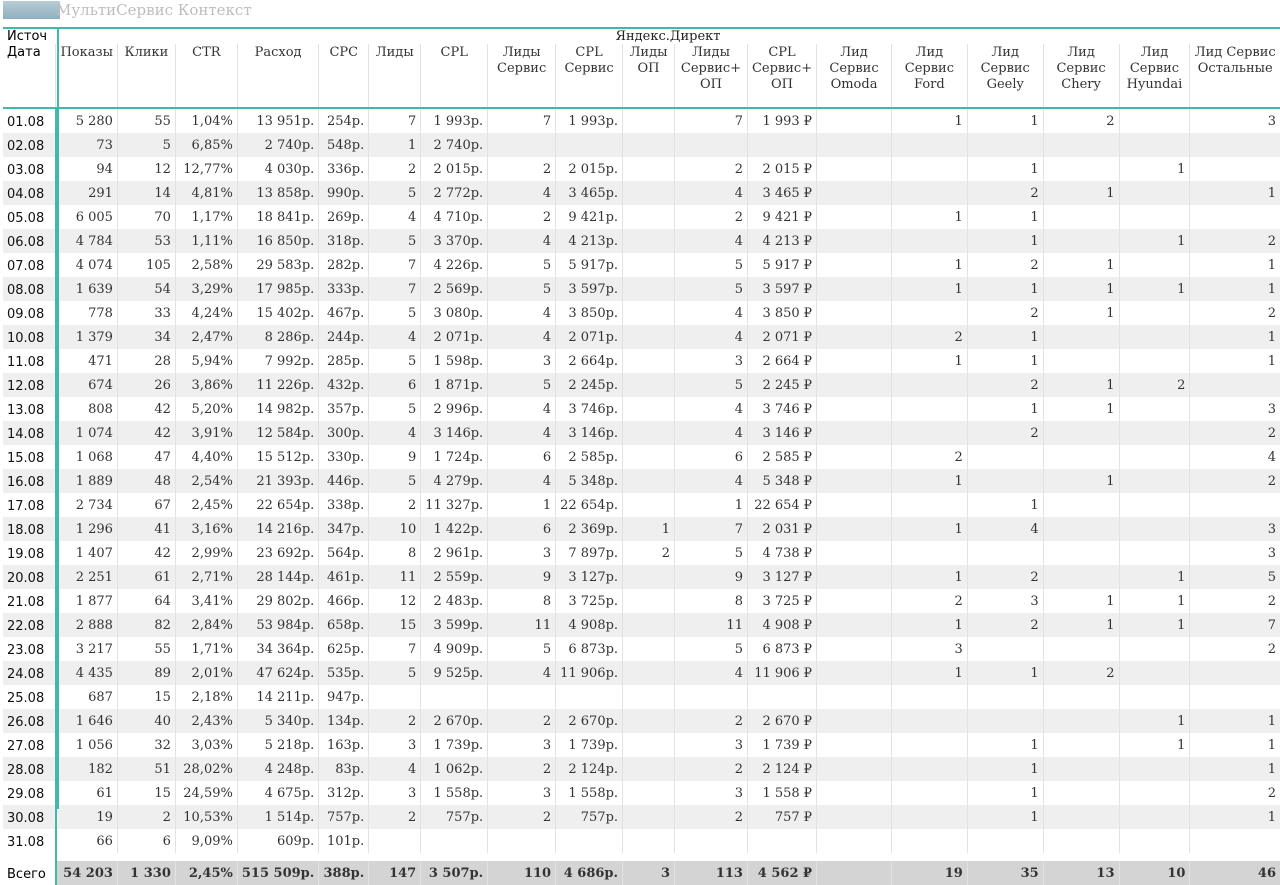  Describe the element at coordinates (394, 76) in the screenshot. I see `column-header: Лиды` at that location.